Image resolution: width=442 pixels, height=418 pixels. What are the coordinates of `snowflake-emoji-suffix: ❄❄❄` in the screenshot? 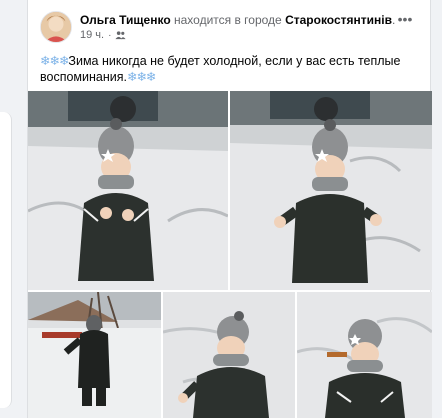 It's located at (141, 77).